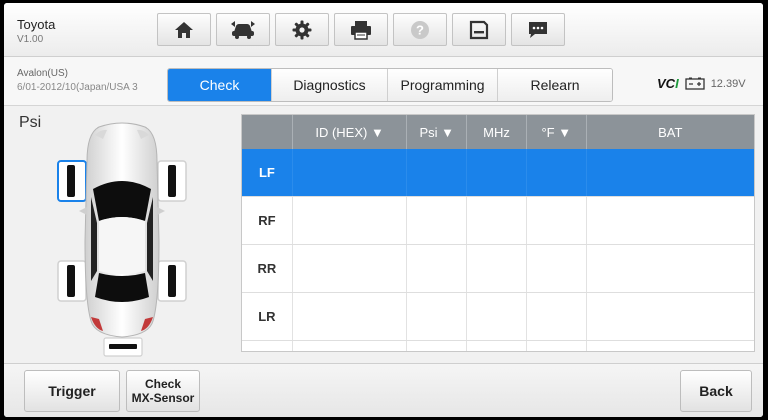 The height and width of the screenshot is (420, 768). Describe the element at coordinates (36, 24) in the screenshot. I see `vehicle-make: Toyota` at that location.